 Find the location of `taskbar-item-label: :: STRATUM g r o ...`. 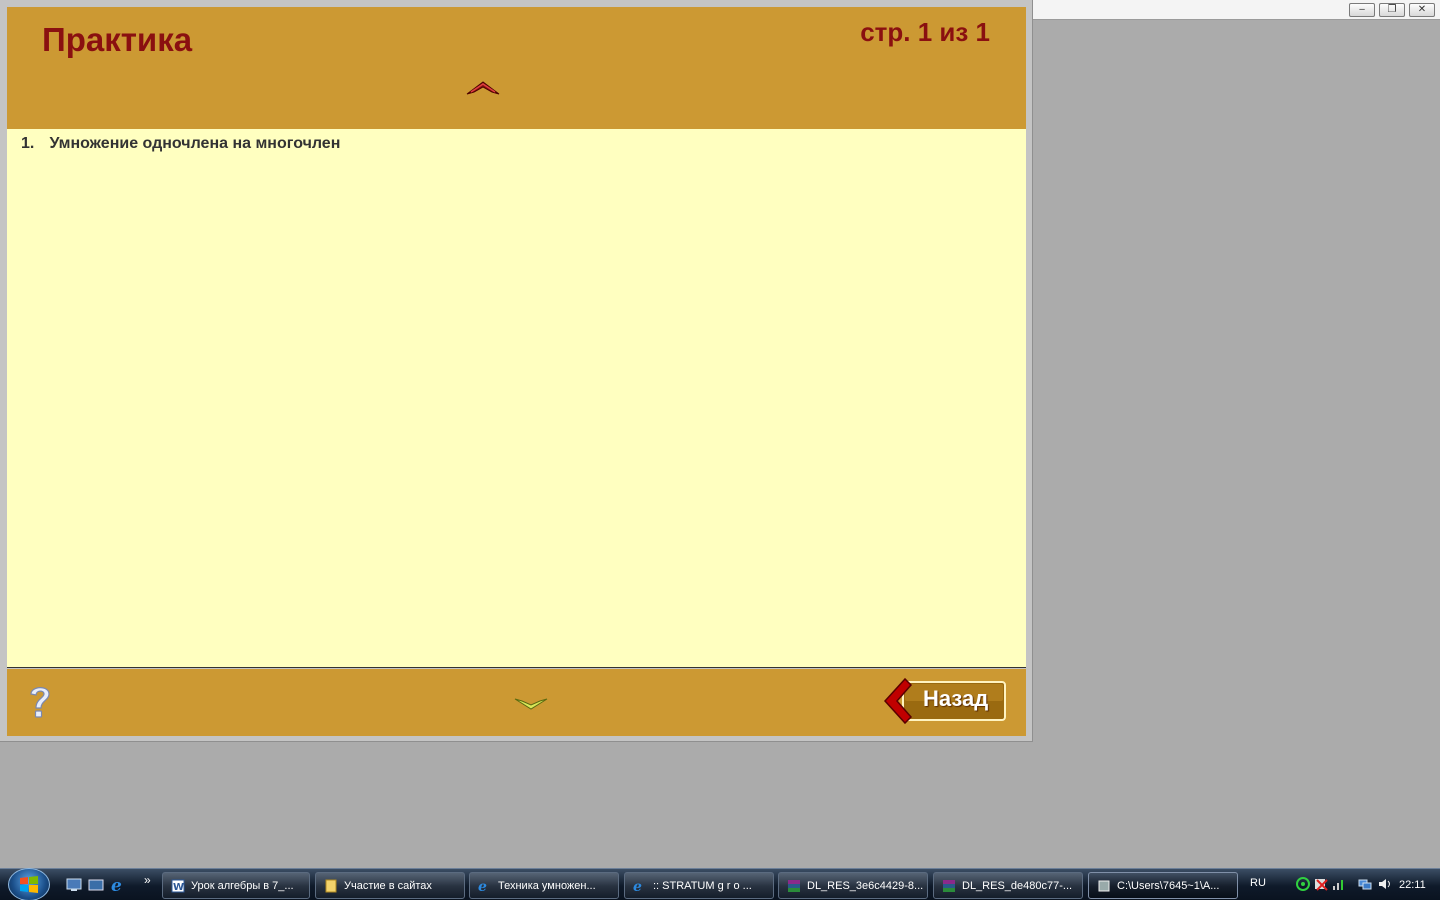

taskbar-item-label: :: STRATUM g r o ... is located at coordinates (702, 886).